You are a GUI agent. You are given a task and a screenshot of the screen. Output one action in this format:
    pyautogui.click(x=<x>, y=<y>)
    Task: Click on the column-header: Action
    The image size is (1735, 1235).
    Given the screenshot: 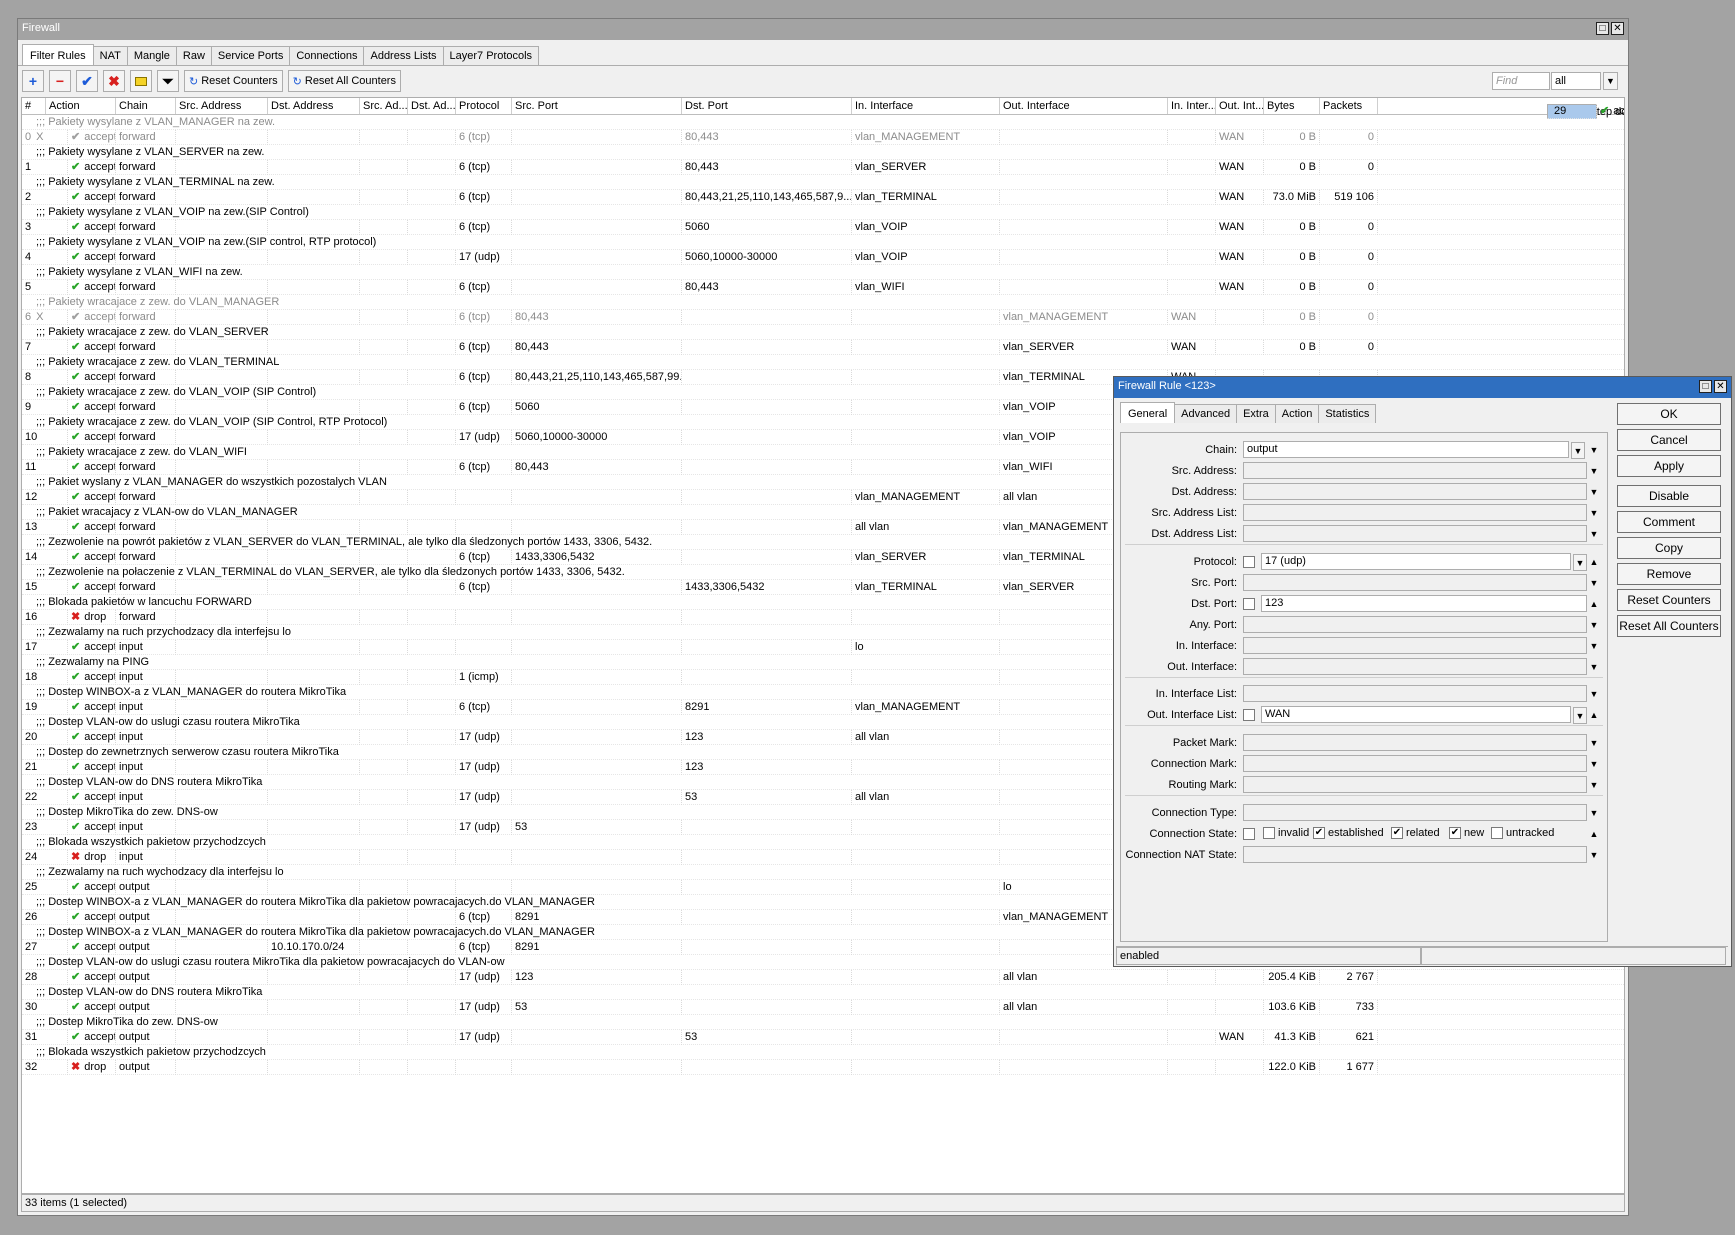 What is the action you would take?
    pyautogui.click(x=81, y=106)
    